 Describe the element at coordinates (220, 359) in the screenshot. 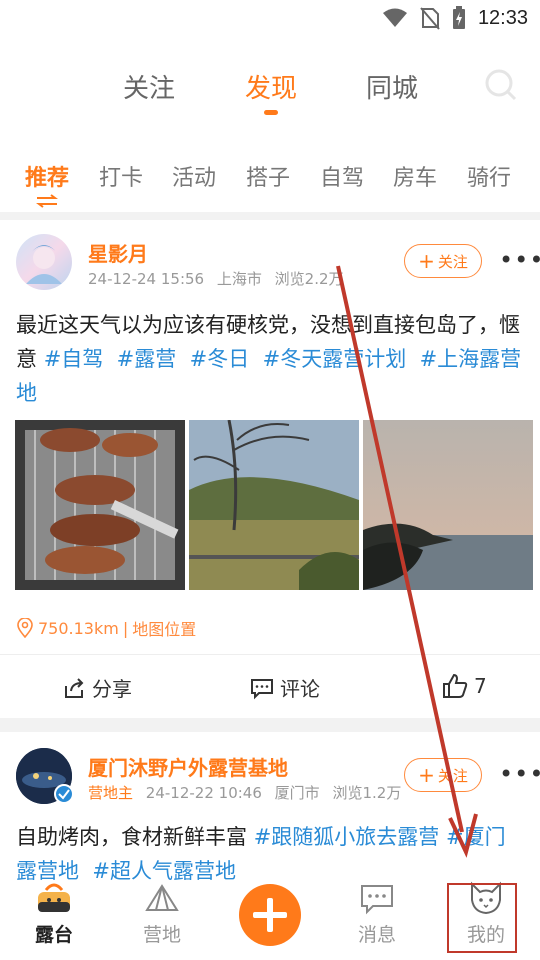

I see `hashtag: #冬日` at that location.